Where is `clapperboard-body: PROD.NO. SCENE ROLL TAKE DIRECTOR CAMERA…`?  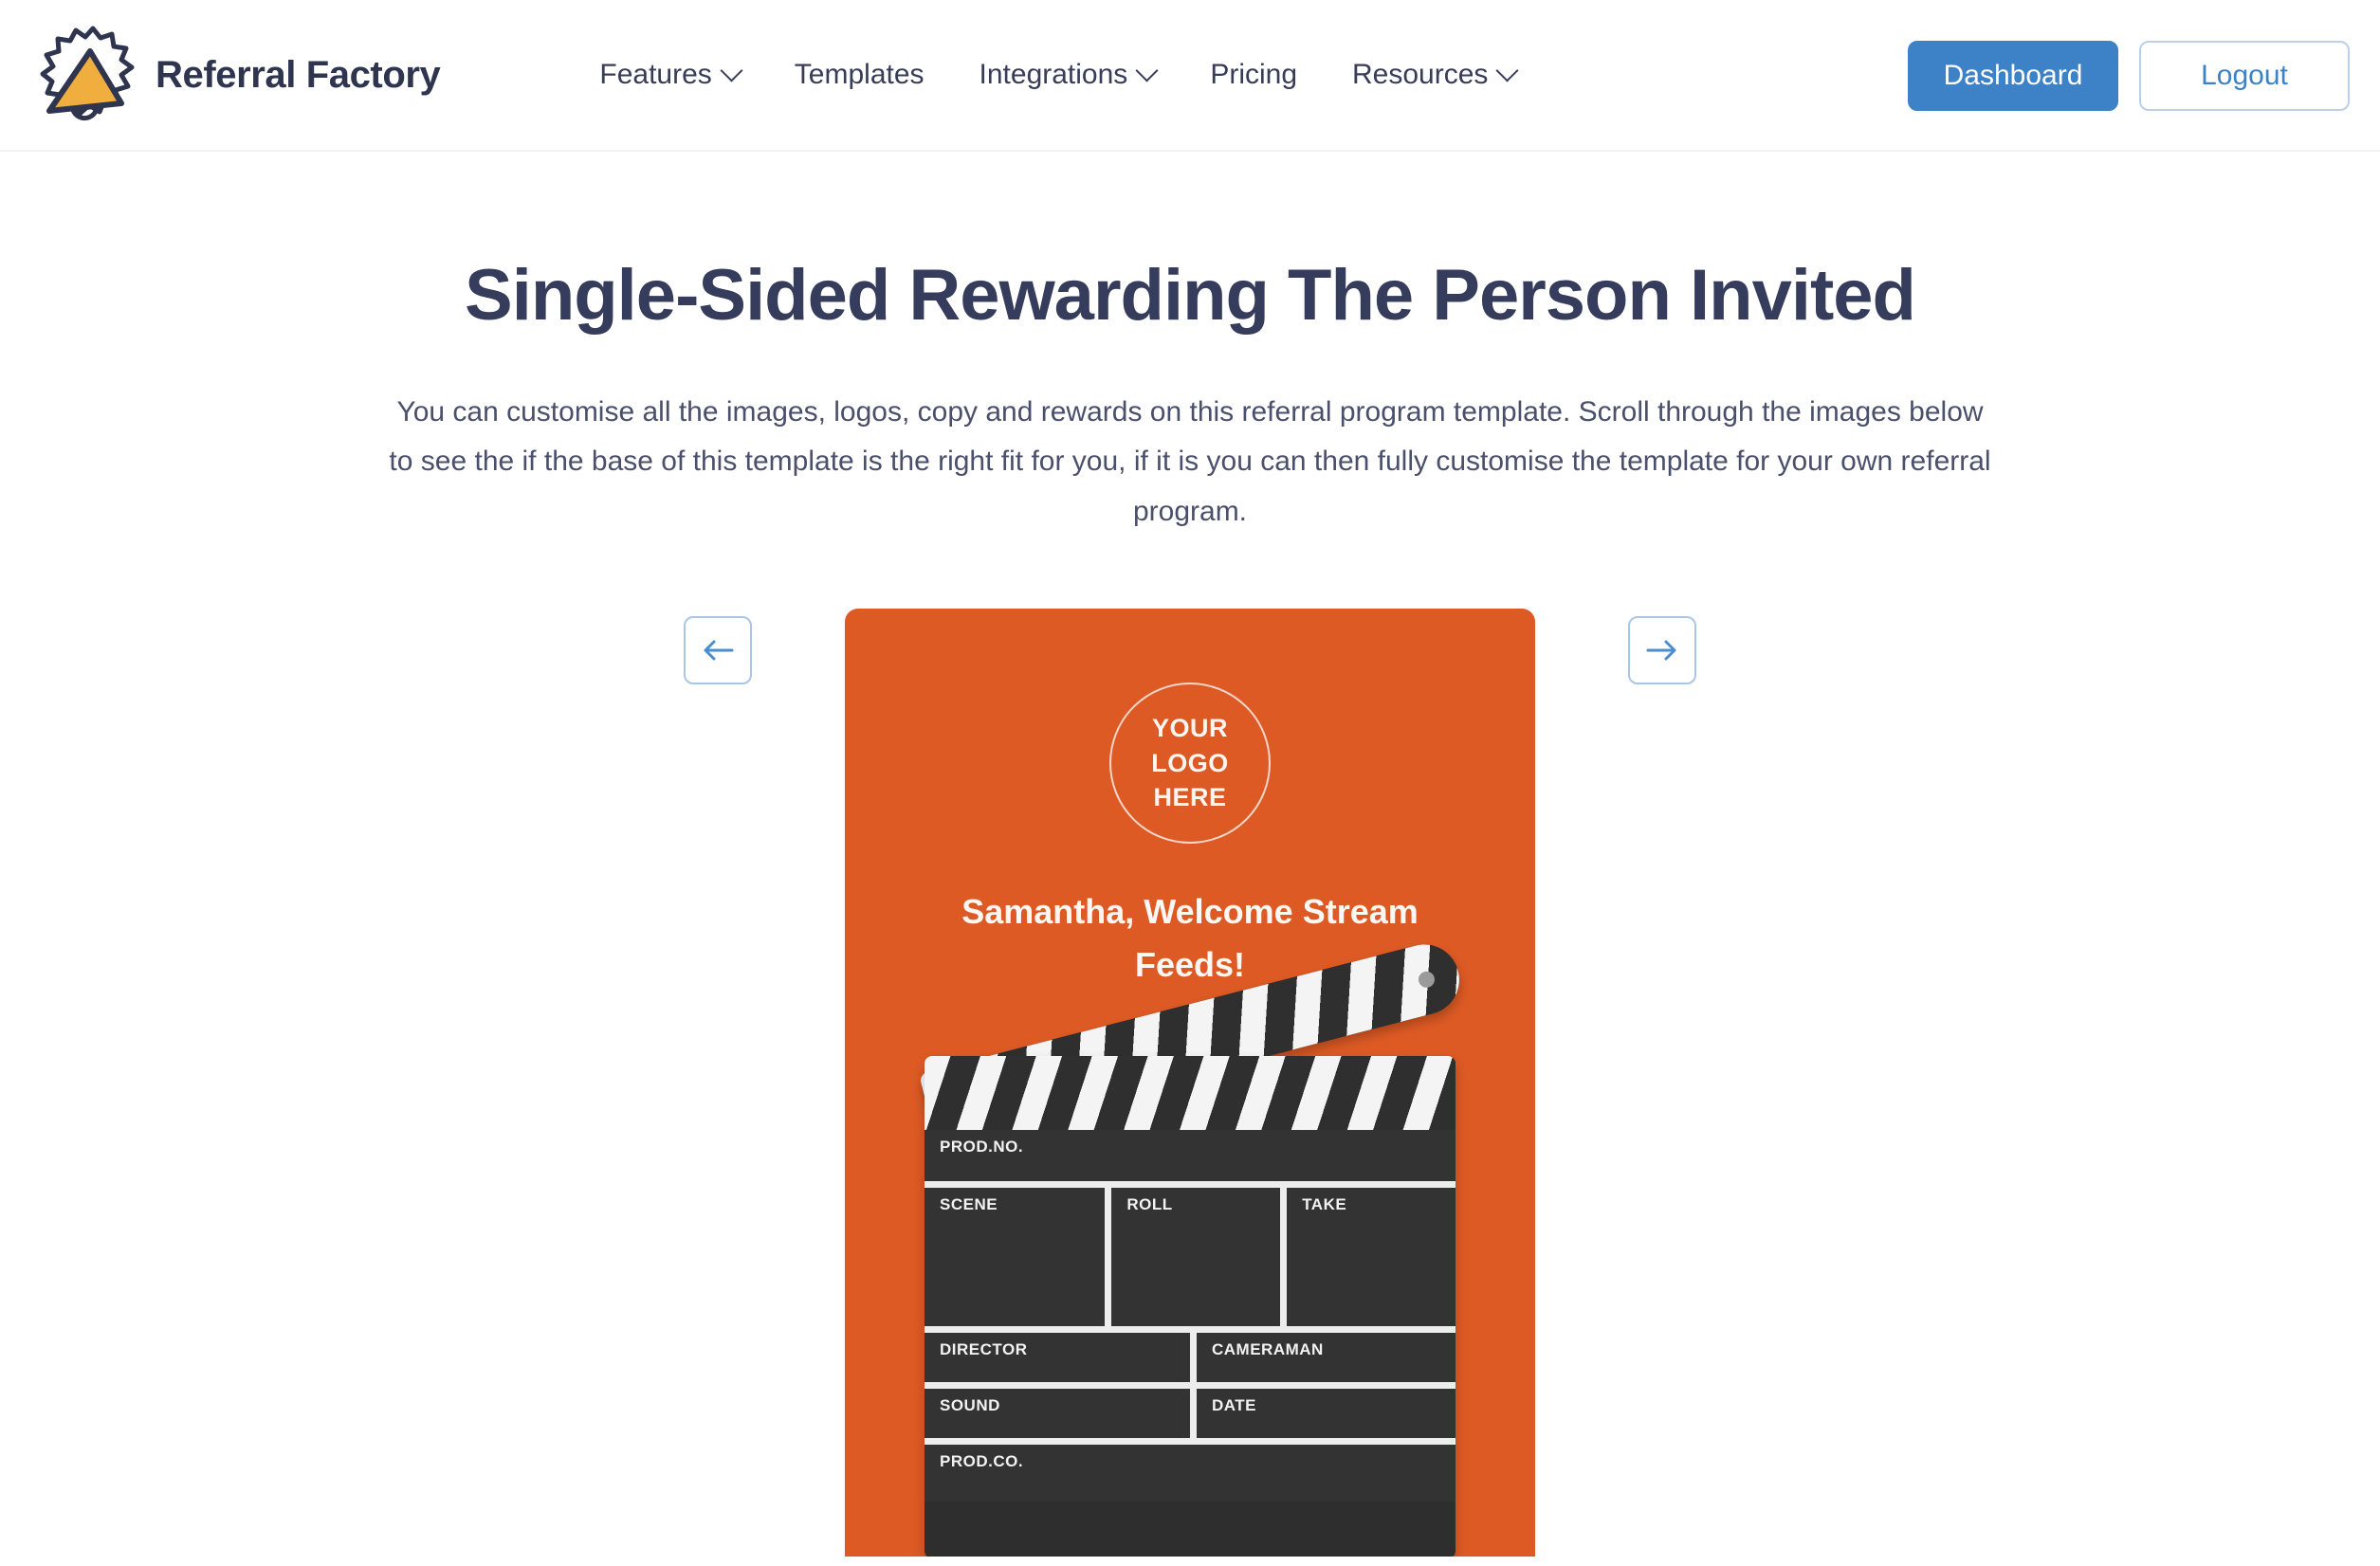
clapperboard-body: PROD.NO. SCENE ROLL TAKE DIRECTOR CAMERA… is located at coordinates (1190, 1306).